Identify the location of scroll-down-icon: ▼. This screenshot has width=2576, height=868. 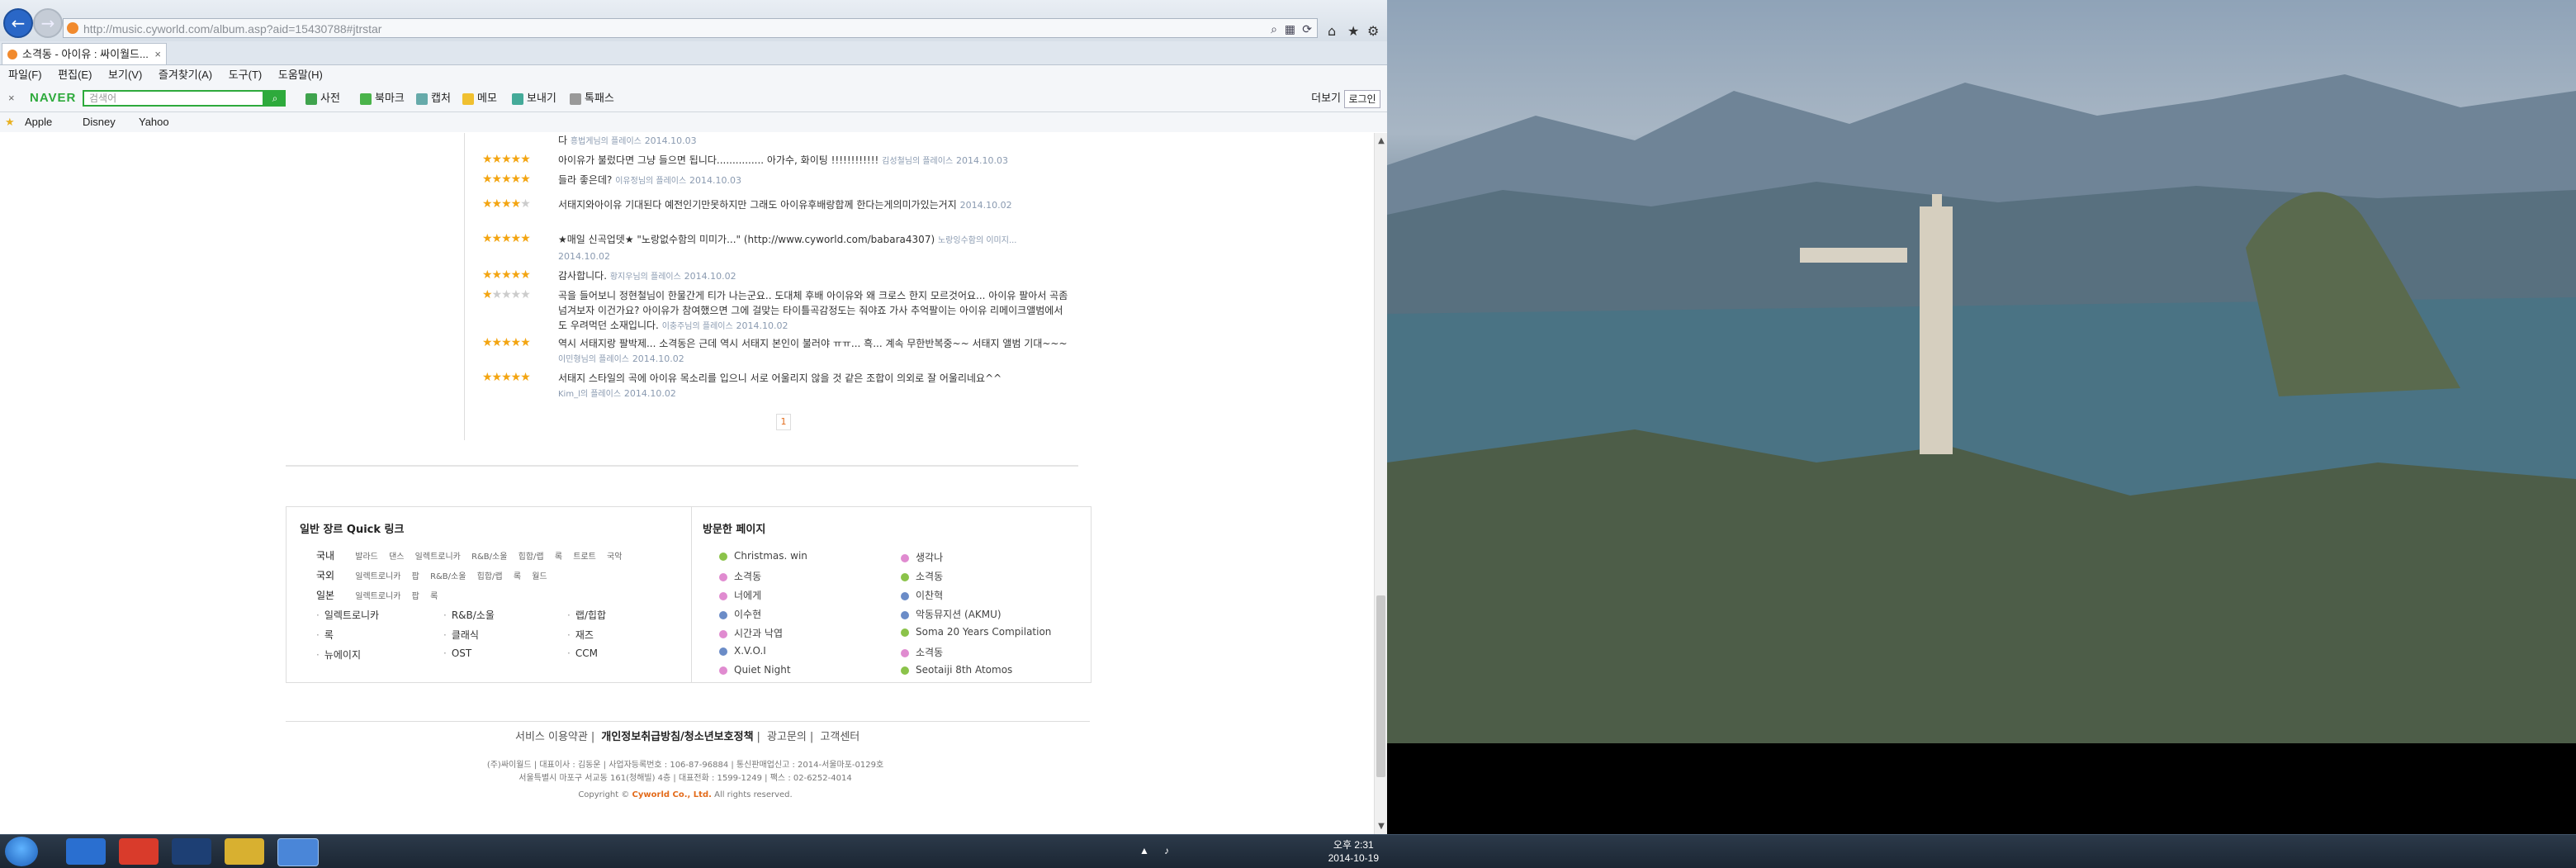
(1381, 826).